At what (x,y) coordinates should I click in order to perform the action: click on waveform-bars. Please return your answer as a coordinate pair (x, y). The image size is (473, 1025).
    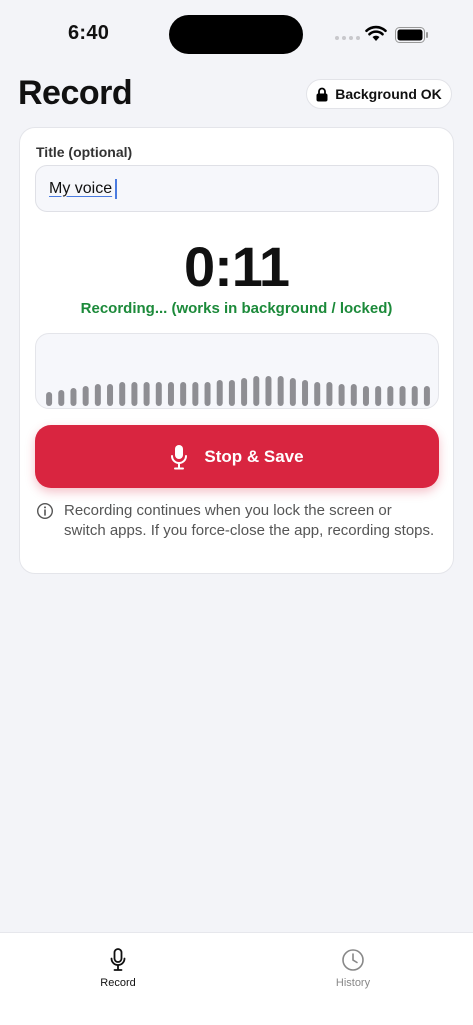
    Looking at the image, I should click on (238, 391).